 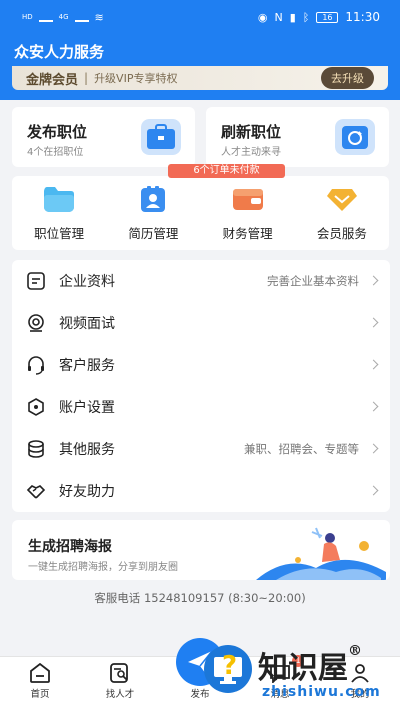 I want to click on database-icon, so click(x=36, y=448).